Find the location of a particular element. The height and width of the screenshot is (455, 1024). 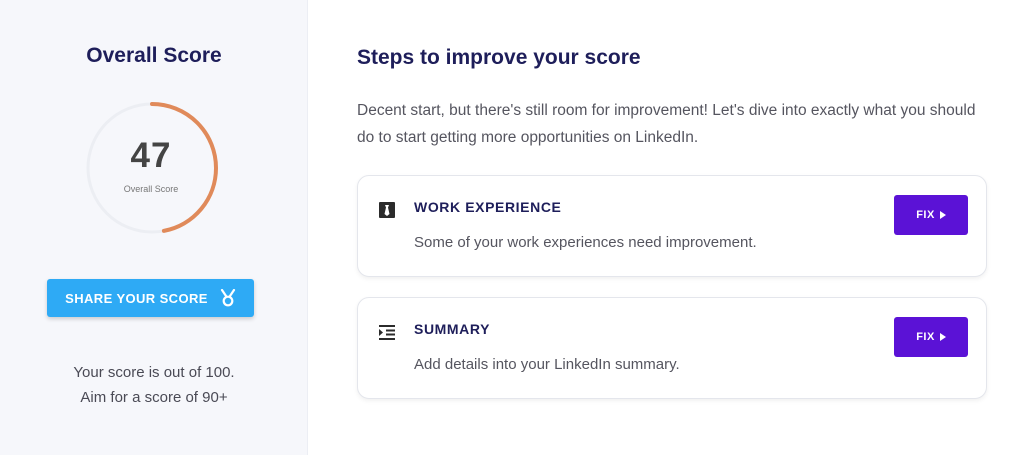

page-title: Steps to improve your score is located at coordinates (499, 57).